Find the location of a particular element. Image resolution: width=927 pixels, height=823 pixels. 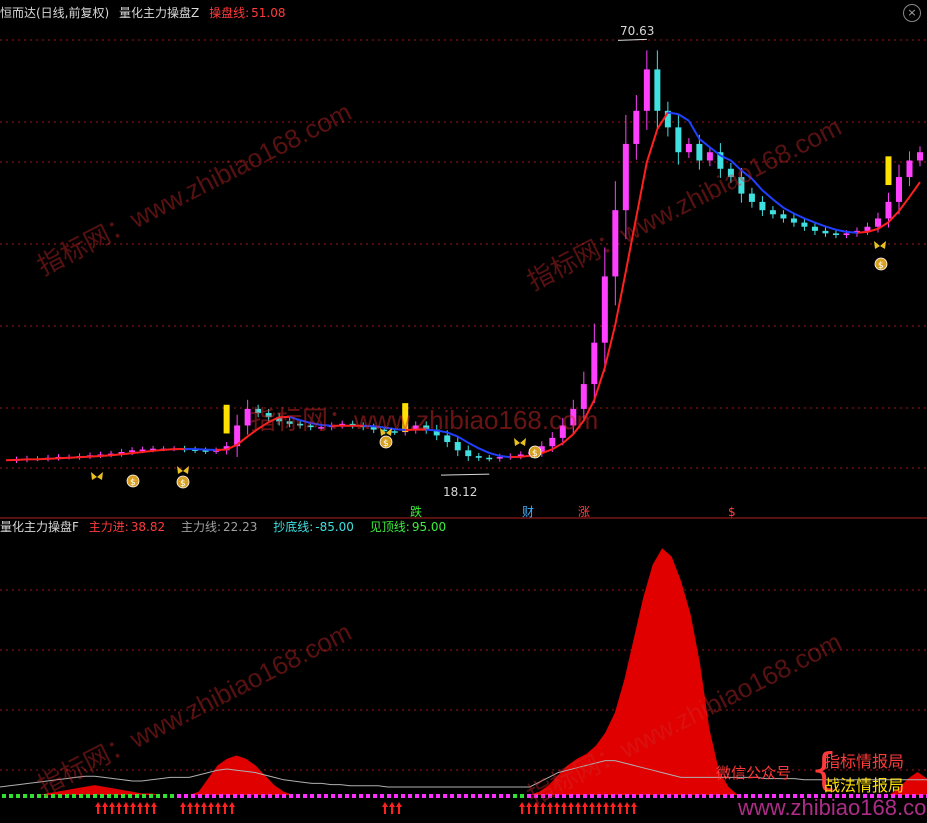

signal-labels: 跌 财 涨 $ is located at coordinates (573, 511).